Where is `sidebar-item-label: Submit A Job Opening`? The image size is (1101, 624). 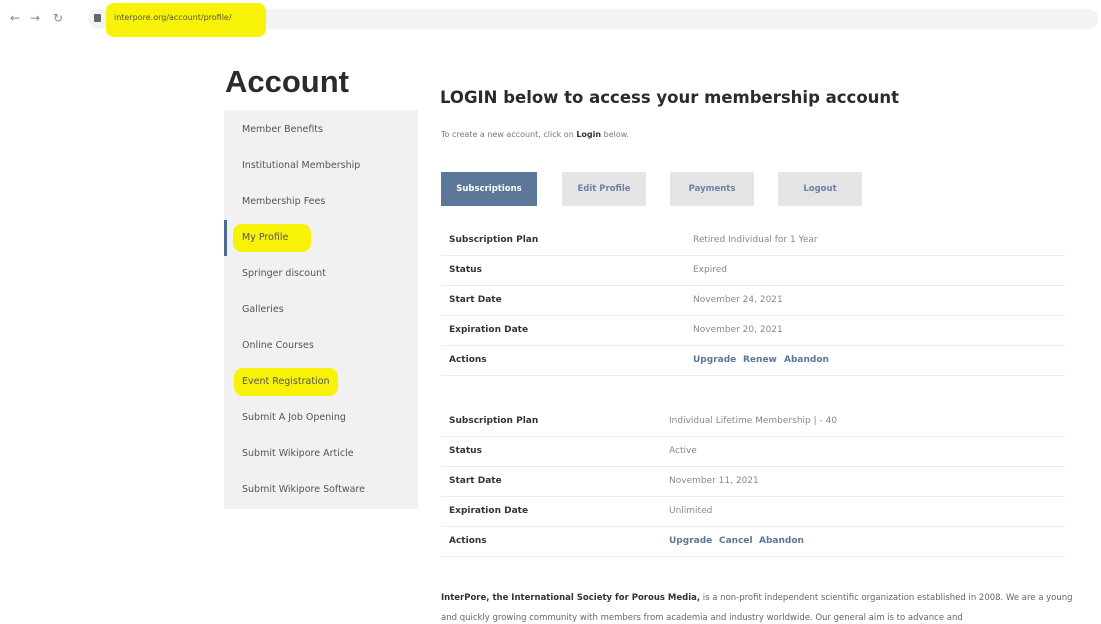 sidebar-item-label: Submit A Job Opening is located at coordinates (294, 417).